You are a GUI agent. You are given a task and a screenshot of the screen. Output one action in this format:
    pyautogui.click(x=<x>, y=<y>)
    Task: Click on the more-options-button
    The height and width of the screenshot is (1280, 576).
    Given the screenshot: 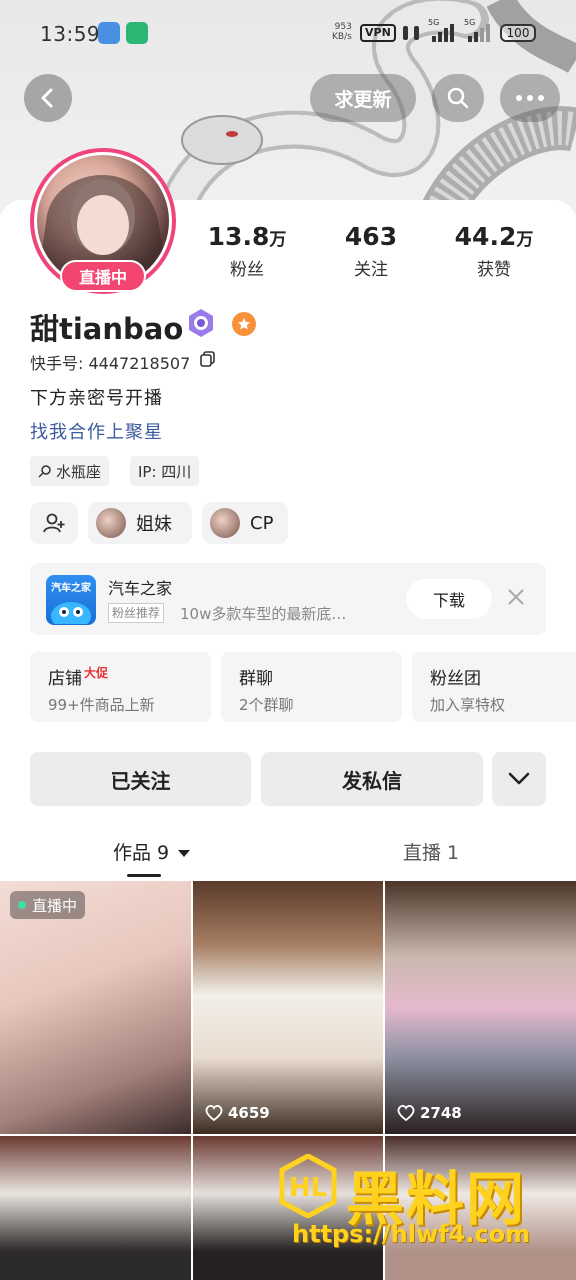 What is the action you would take?
    pyautogui.click(x=530, y=98)
    